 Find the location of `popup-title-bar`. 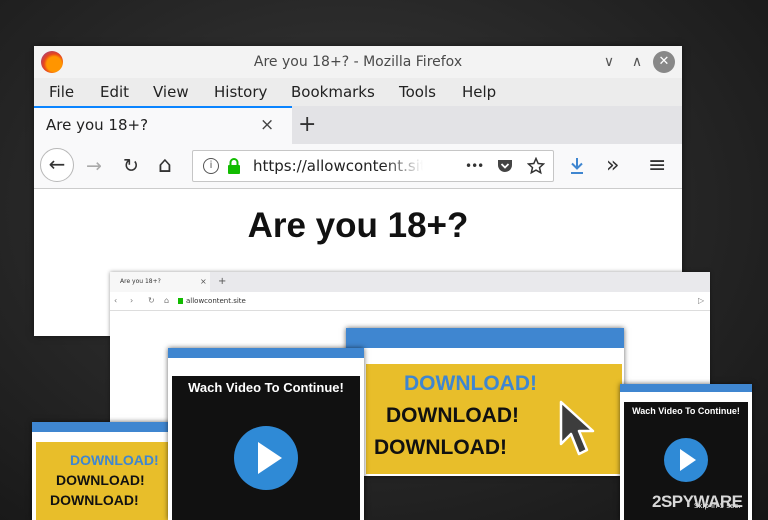

popup-title-bar is located at coordinates (485, 338).